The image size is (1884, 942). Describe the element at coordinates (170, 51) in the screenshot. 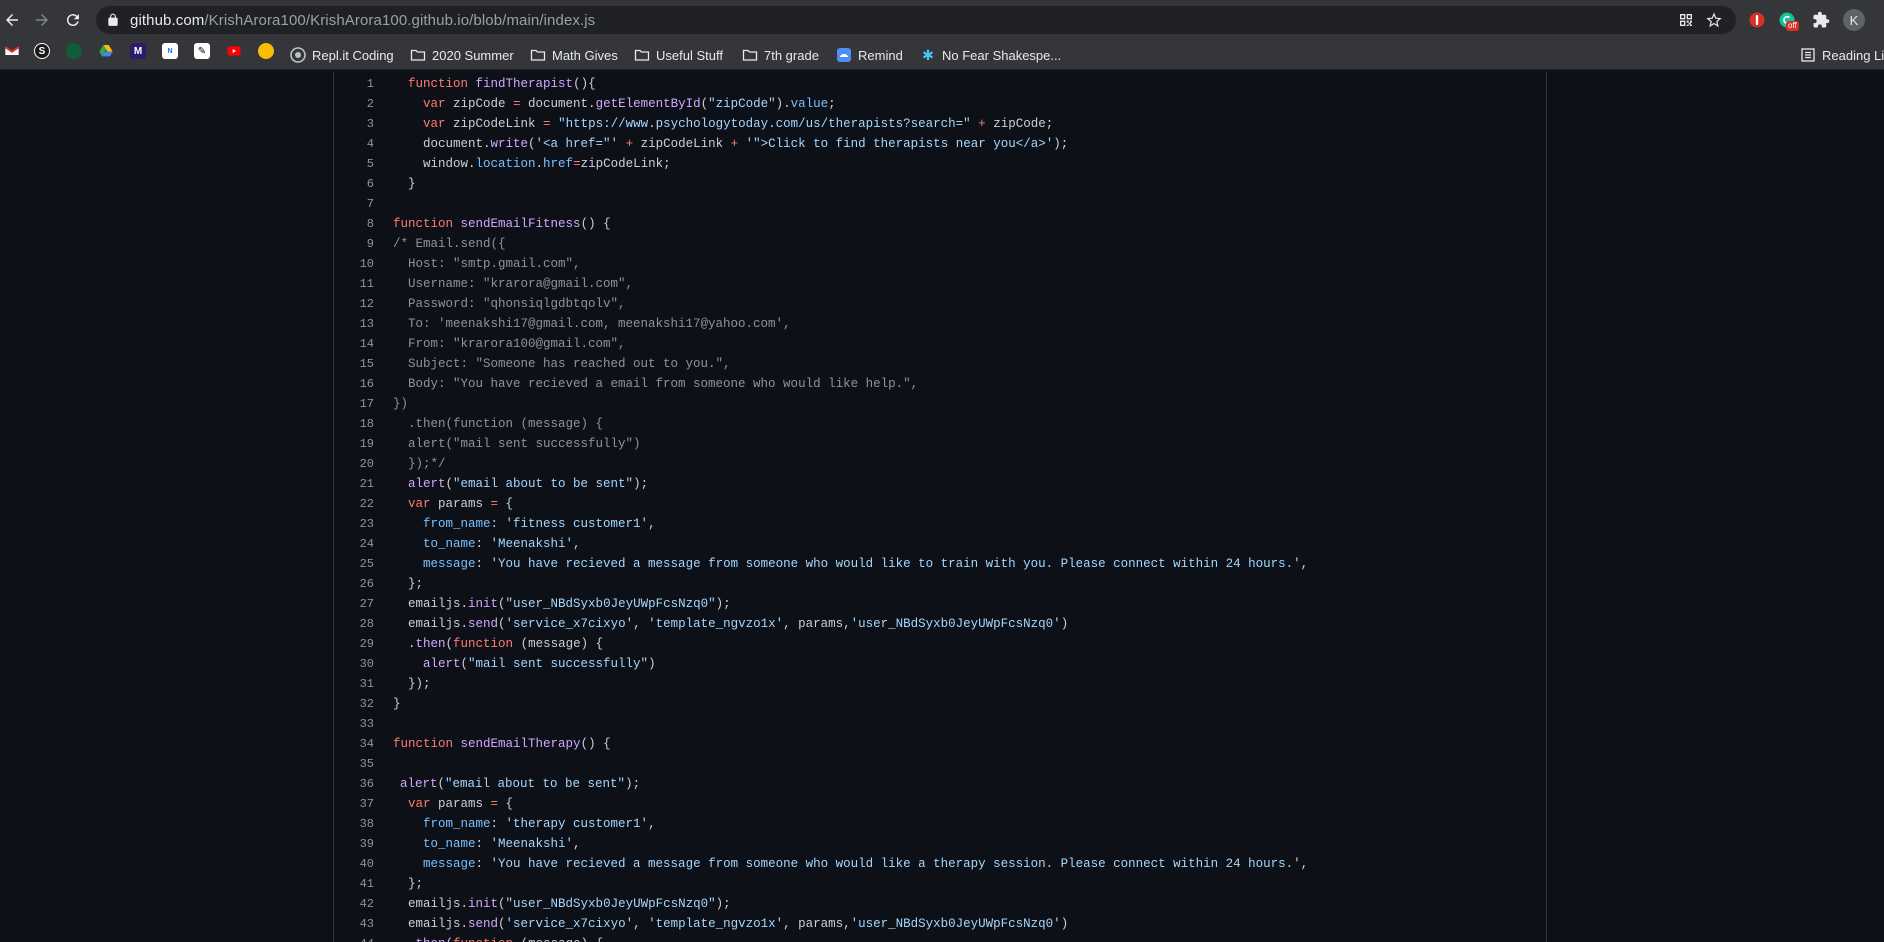

I see `news-bookmark-icon: N` at that location.